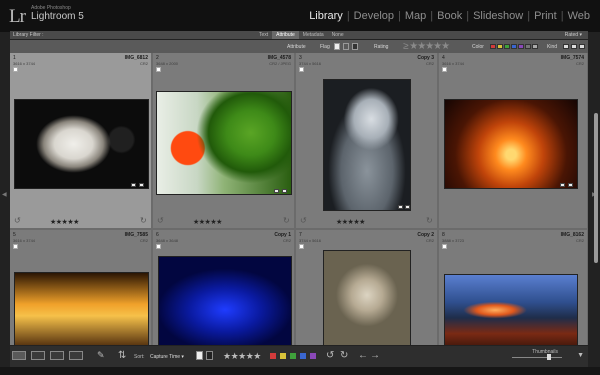 The height and width of the screenshot is (375, 600). Describe the element at coordinates (579, 16) in the screenshot. I see `module-web: Web` at that location.